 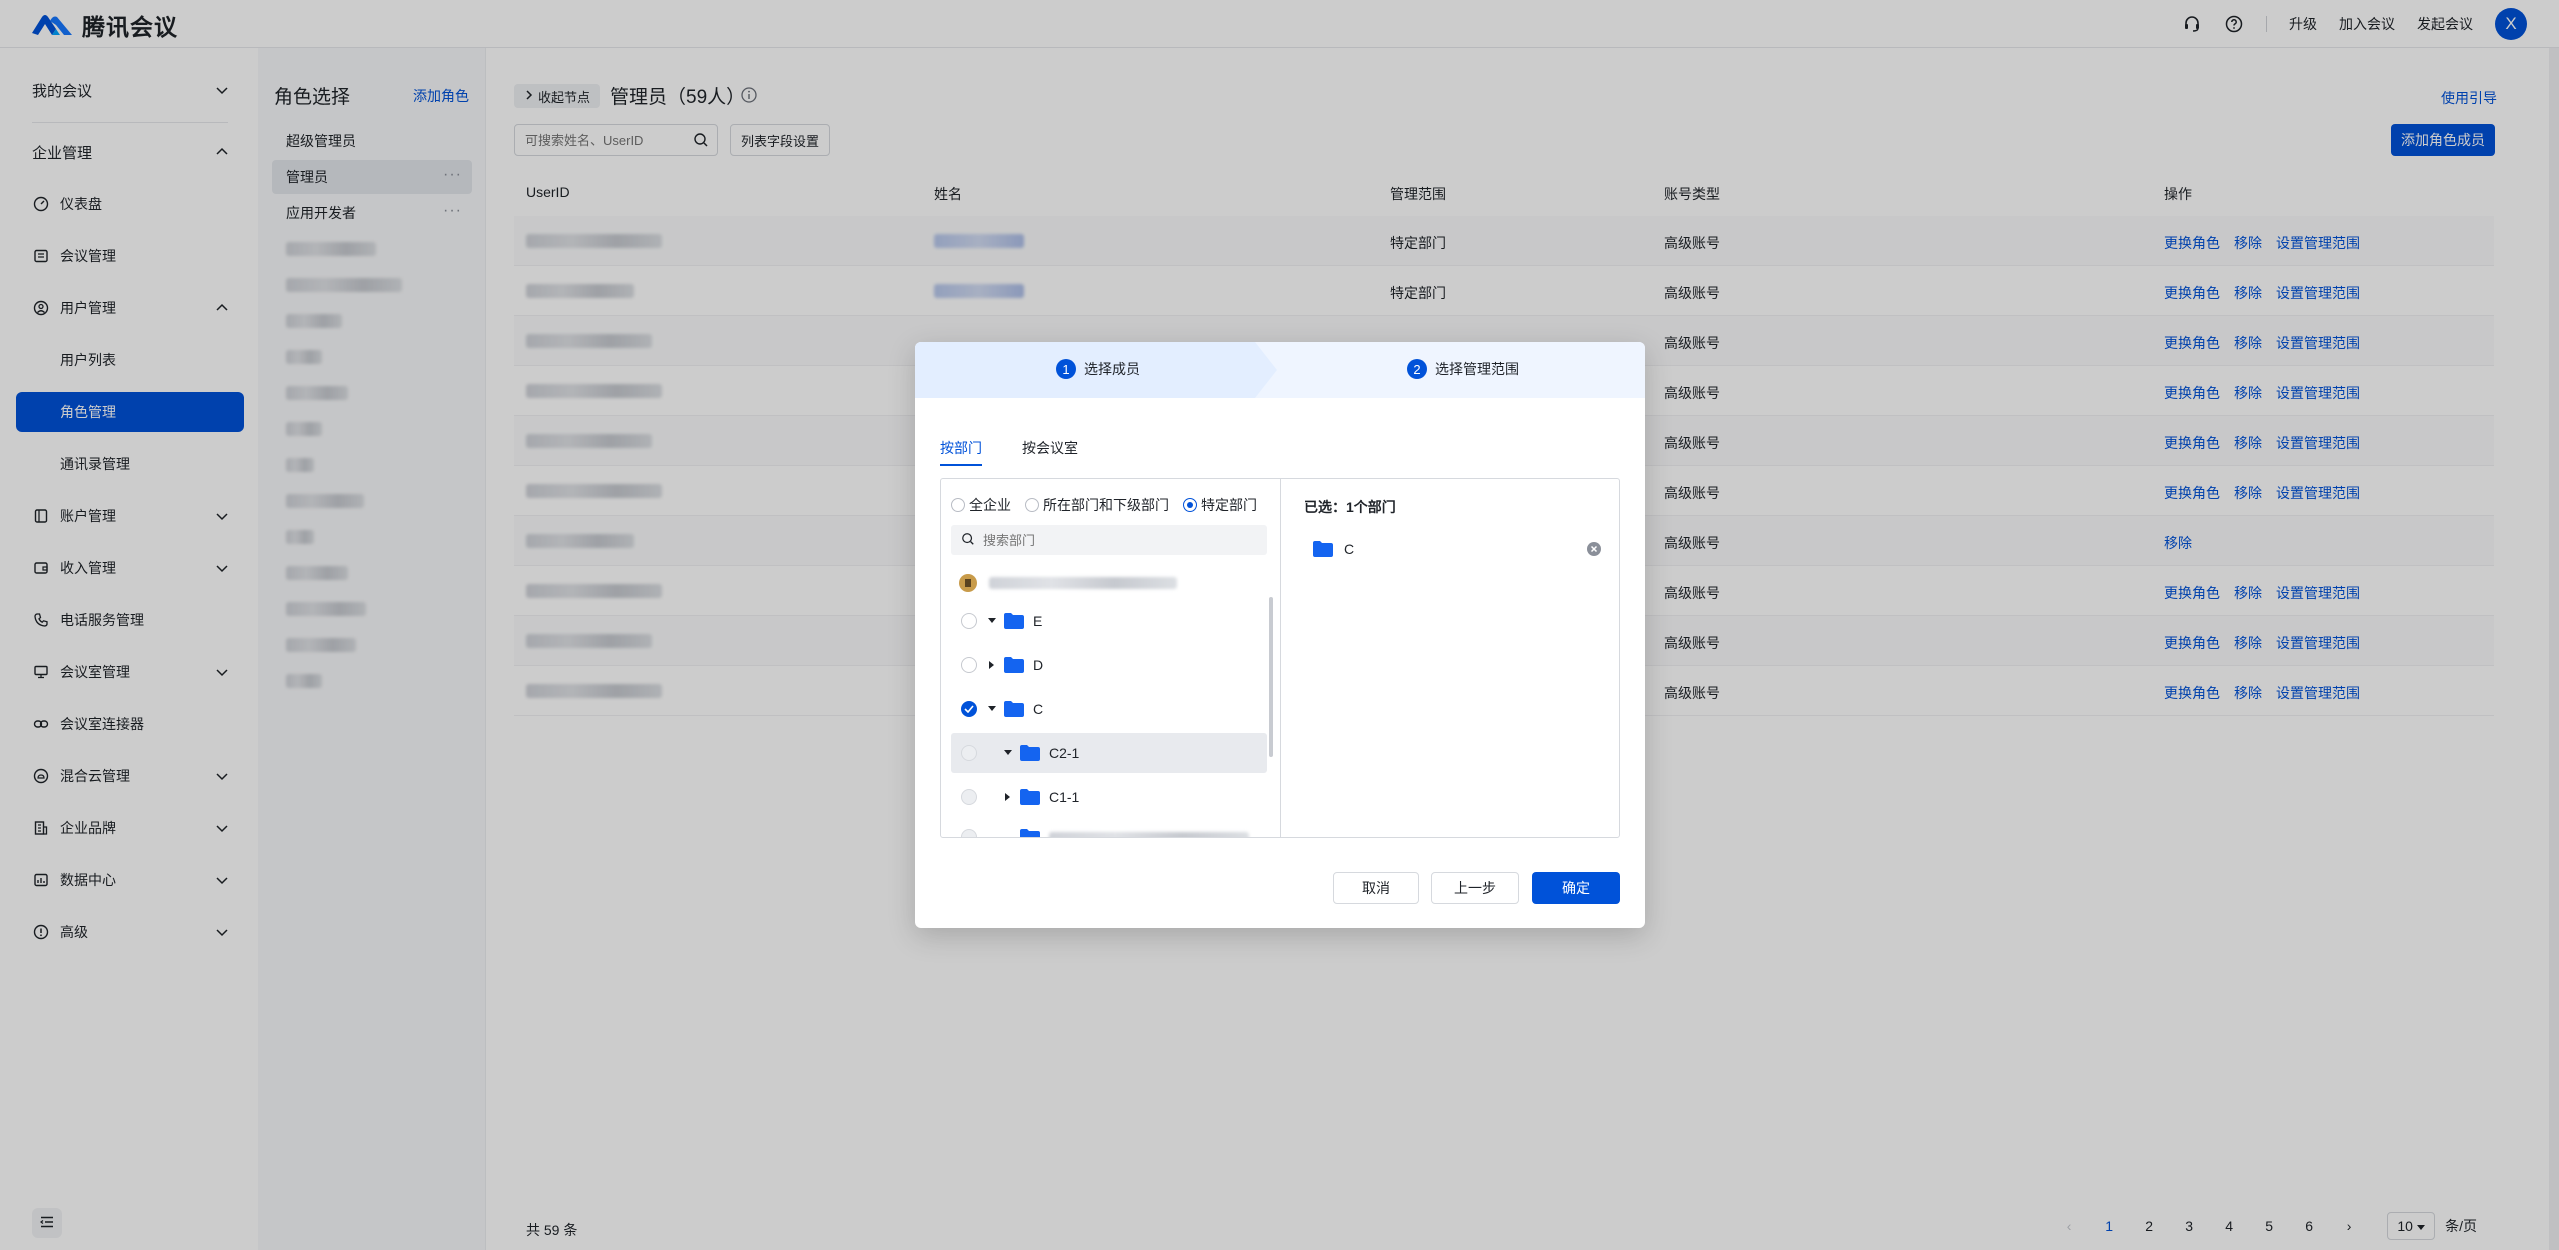 I want to click on tree-row-d: D, so click(x=1109, y=665).